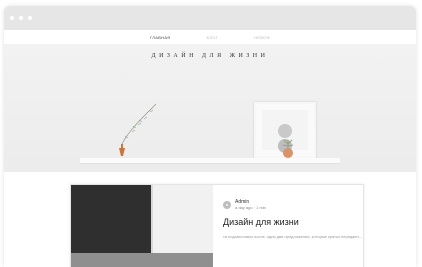 This screenshot has width=422, height=267. Describe the element at coordinates (227, 204) in the screenshot. I see `avatar-icon: ●` at that location.